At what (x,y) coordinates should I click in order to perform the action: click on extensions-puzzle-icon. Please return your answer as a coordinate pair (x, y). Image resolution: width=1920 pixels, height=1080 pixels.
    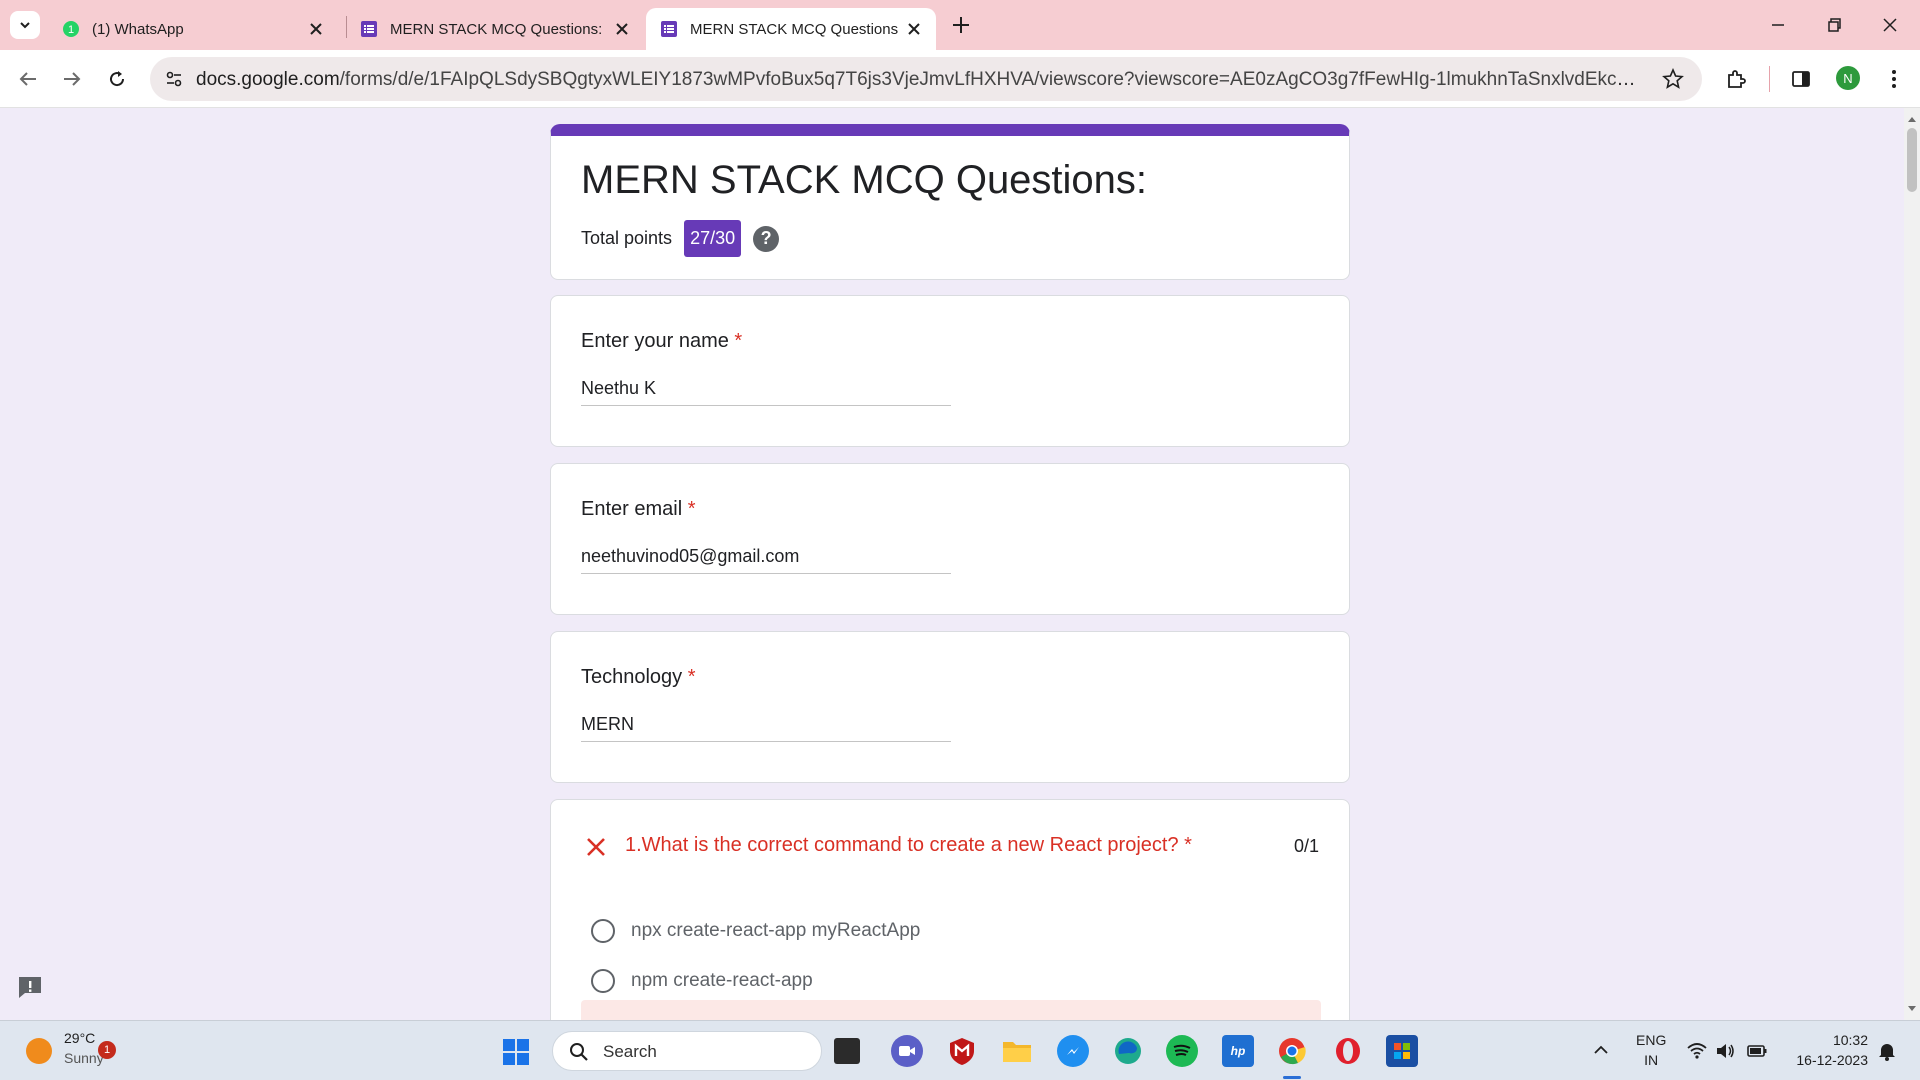
    Looking at the image, I should click on (1736, 79).